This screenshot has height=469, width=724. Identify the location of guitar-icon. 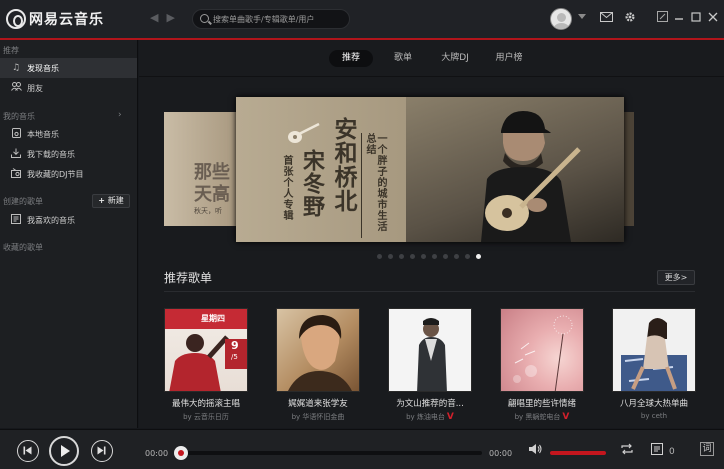
(304, 132).